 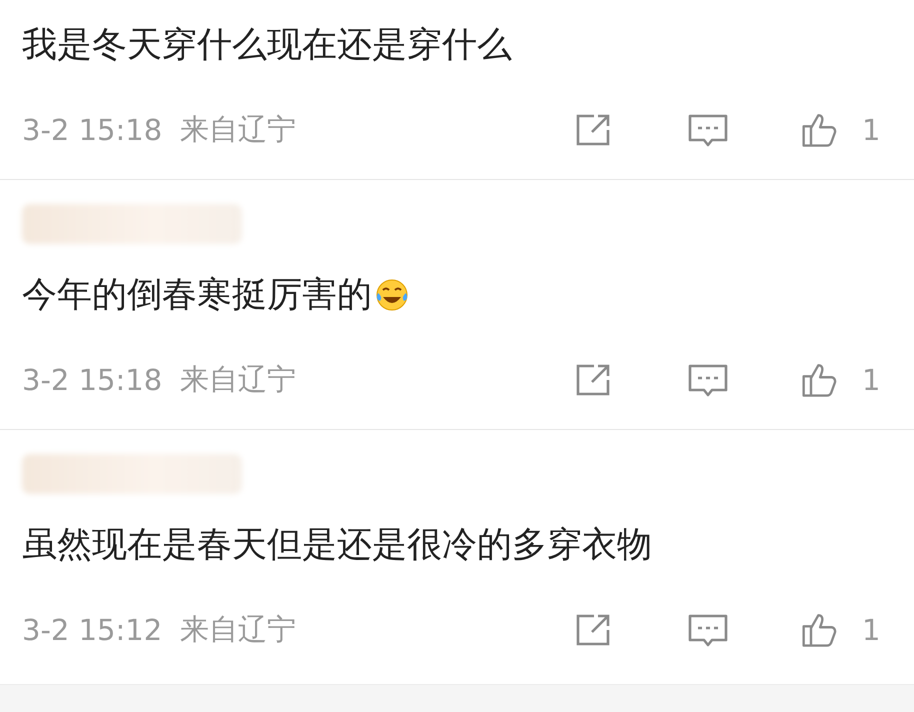 What do you see at coordinates (337, 545) in the screenshot?
I see `comment-text: 虽然现在是春天但是还是很冷的多穿衣物` at bounding box center [337, 545].